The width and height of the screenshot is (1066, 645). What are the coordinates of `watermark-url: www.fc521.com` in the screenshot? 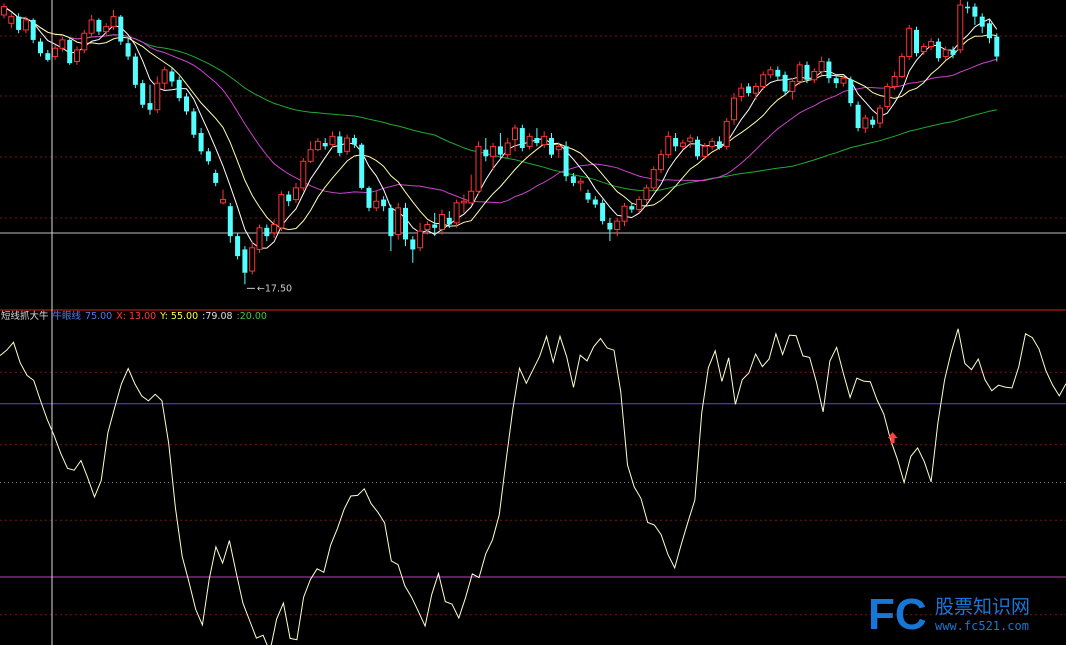 It's located at (982, 626).